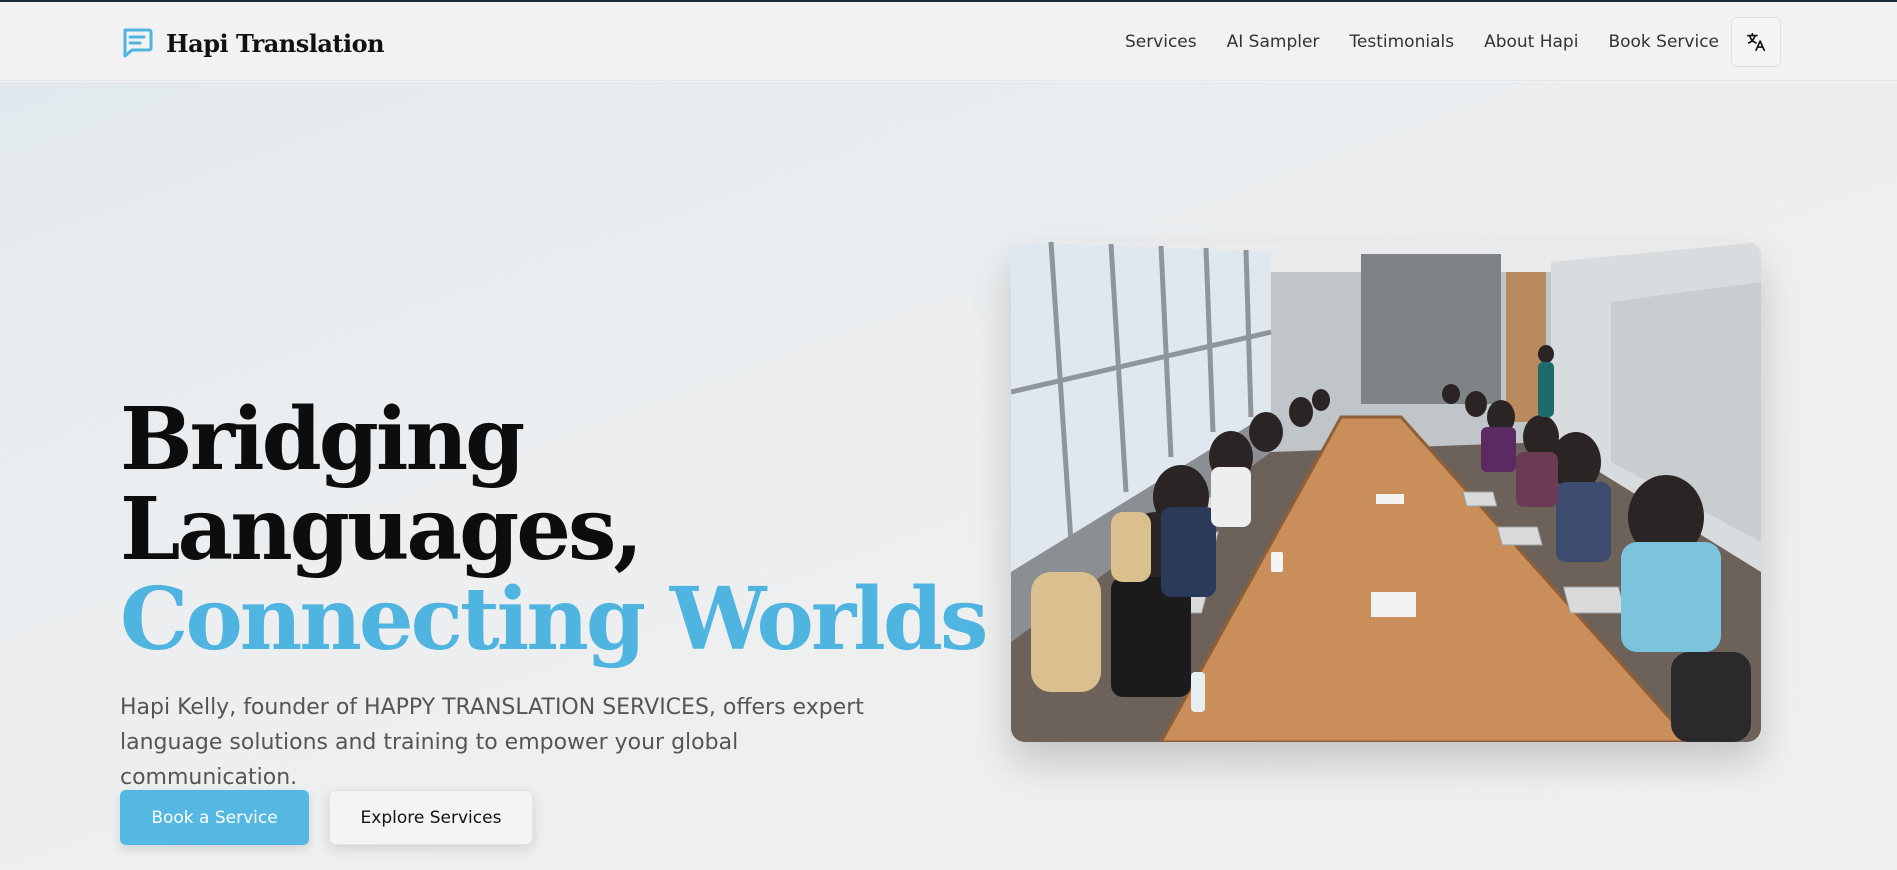 Image resolution: width=1897 pixels, height=870 pixels. I want to click on explore-services-button: Explore Services, so click(431, 817).